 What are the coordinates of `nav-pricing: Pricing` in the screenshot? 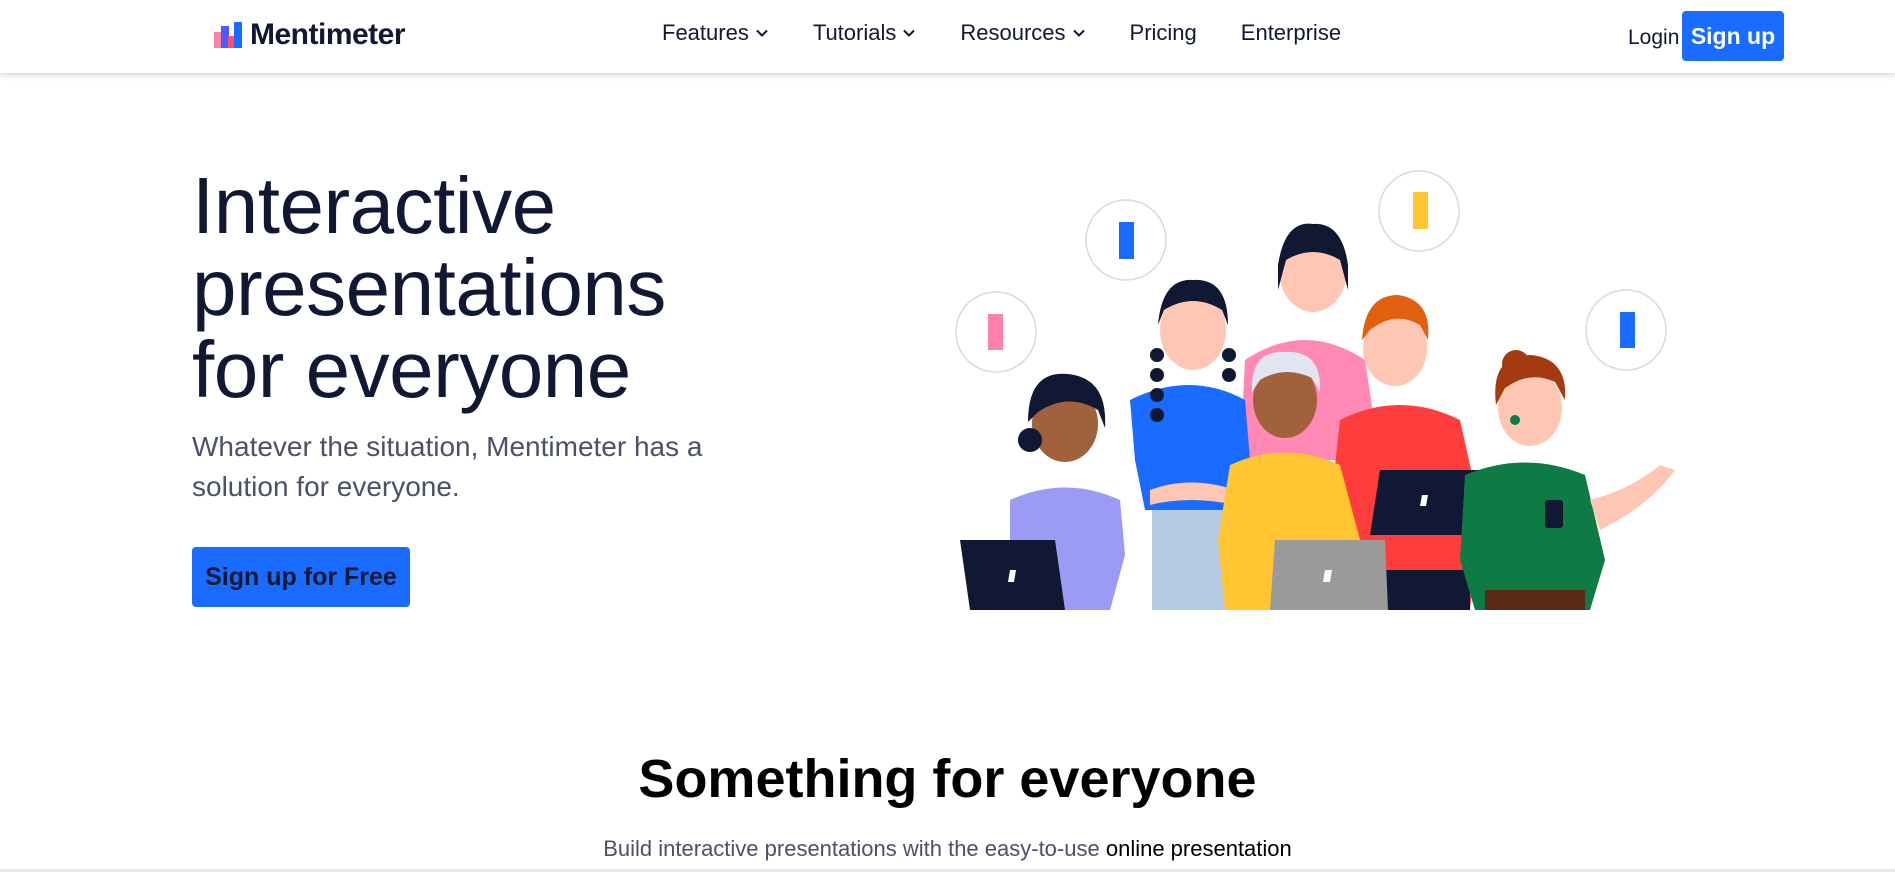 It's located at (1163, 33).